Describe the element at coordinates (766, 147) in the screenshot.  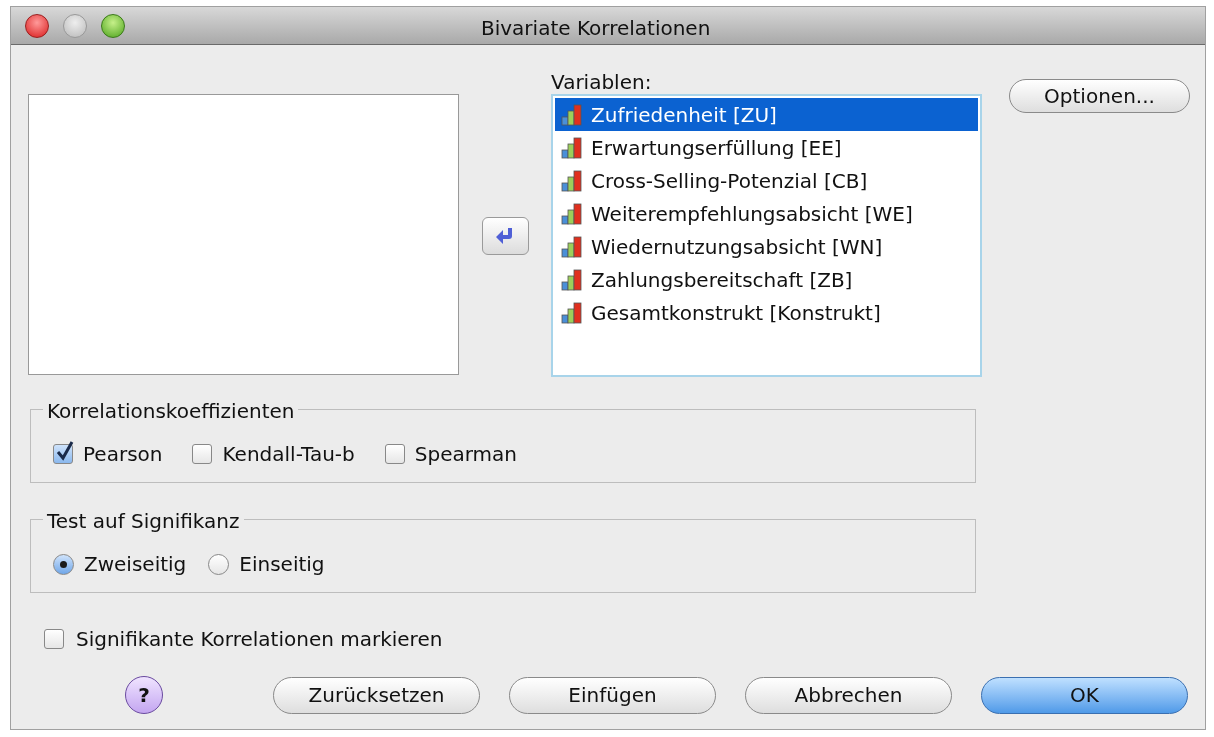
I see `variable-item: Erwartungserfüllung [EE]` at that location.